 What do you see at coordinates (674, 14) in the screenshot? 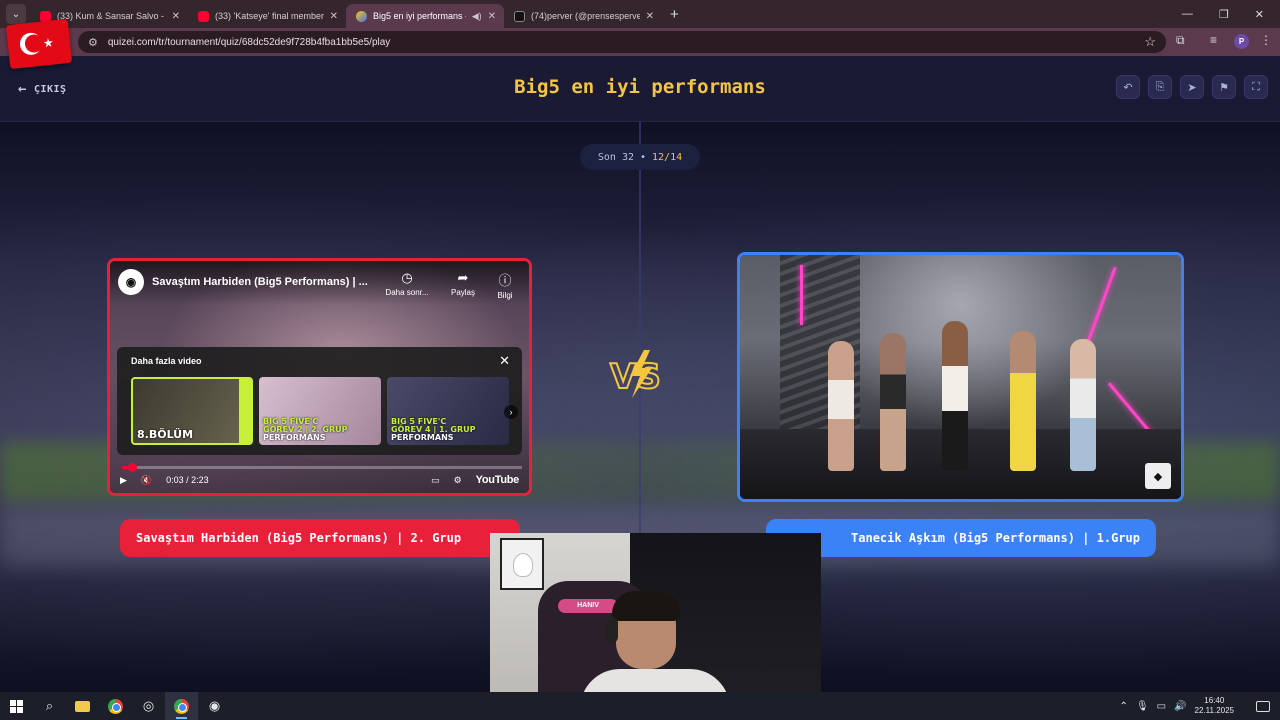
I see `new-tab-button: +` at bounding box center [674, 14].